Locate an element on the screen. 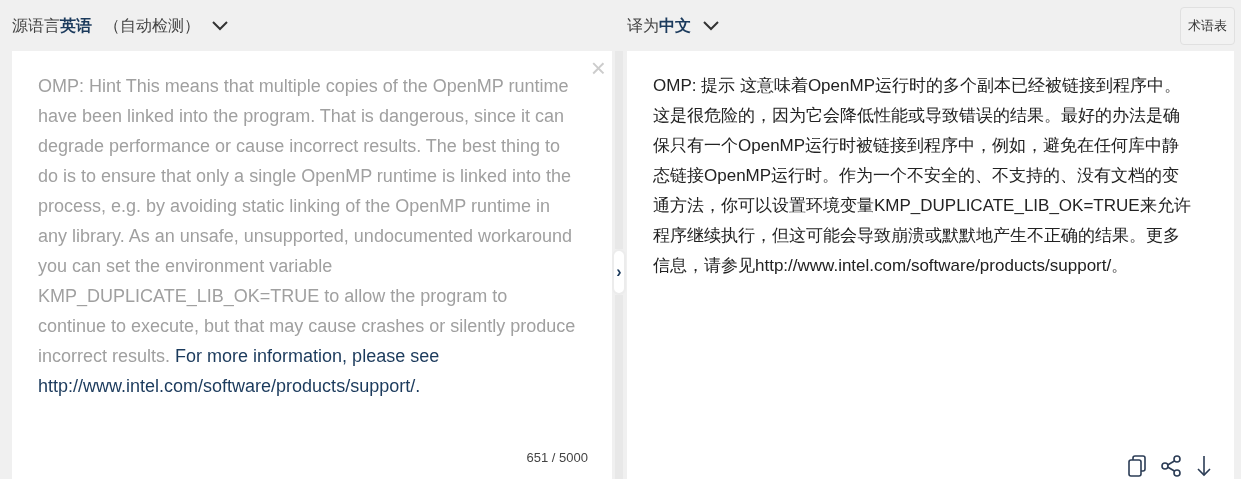 The height and width of the screenshot is (479, 1241). target-language-selector: 译为中文 is located at coordinates (673, 25).